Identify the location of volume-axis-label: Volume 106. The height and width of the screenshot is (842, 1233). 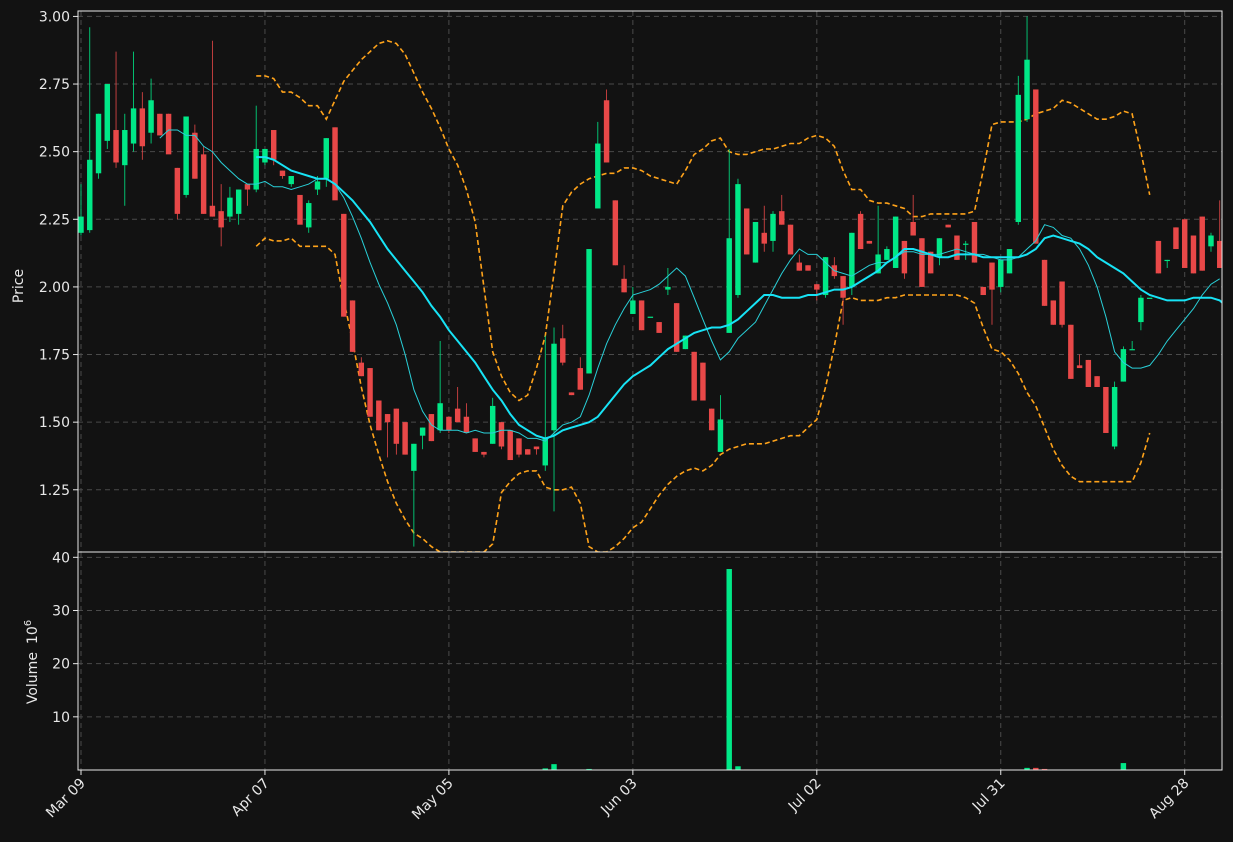
(32, 662).